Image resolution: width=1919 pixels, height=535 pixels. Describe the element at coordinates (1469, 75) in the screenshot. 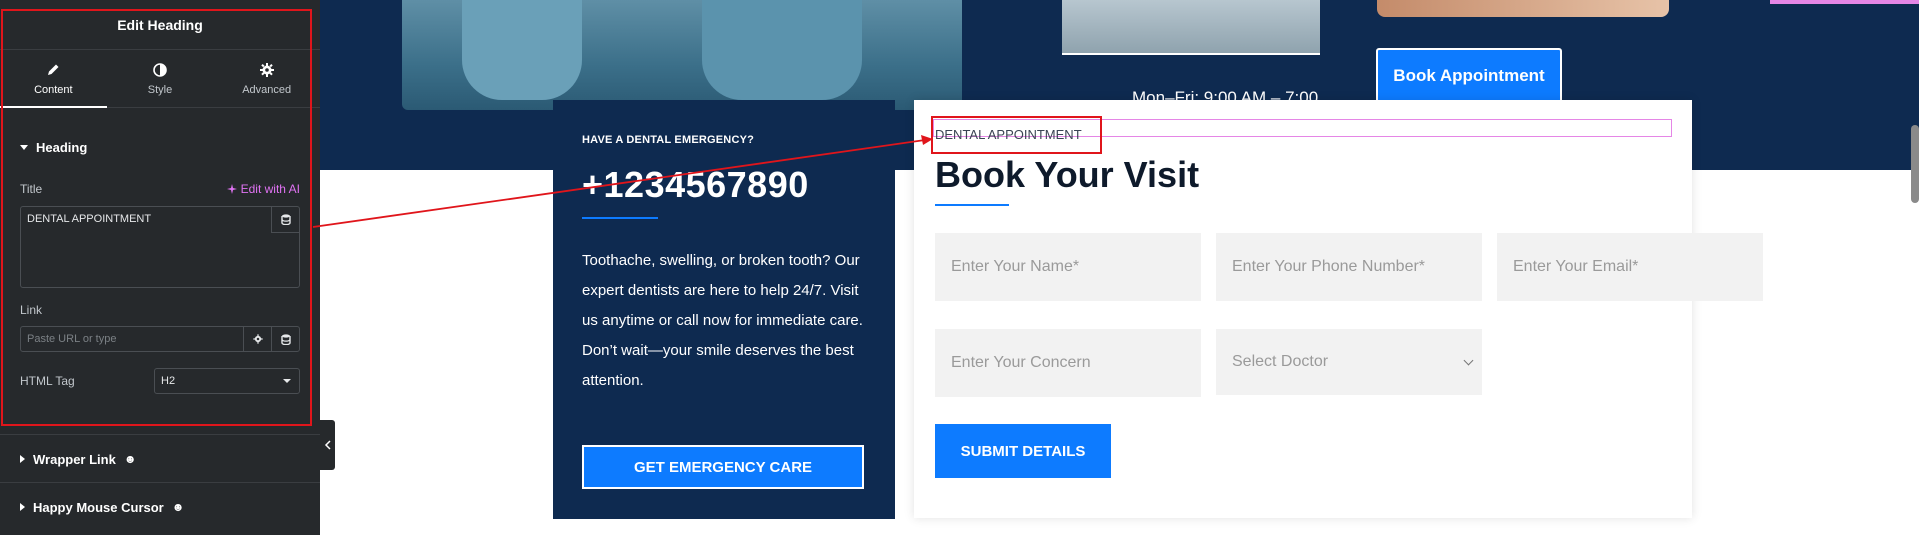

I see `book-appointment-button: Book Appointment` at that location.